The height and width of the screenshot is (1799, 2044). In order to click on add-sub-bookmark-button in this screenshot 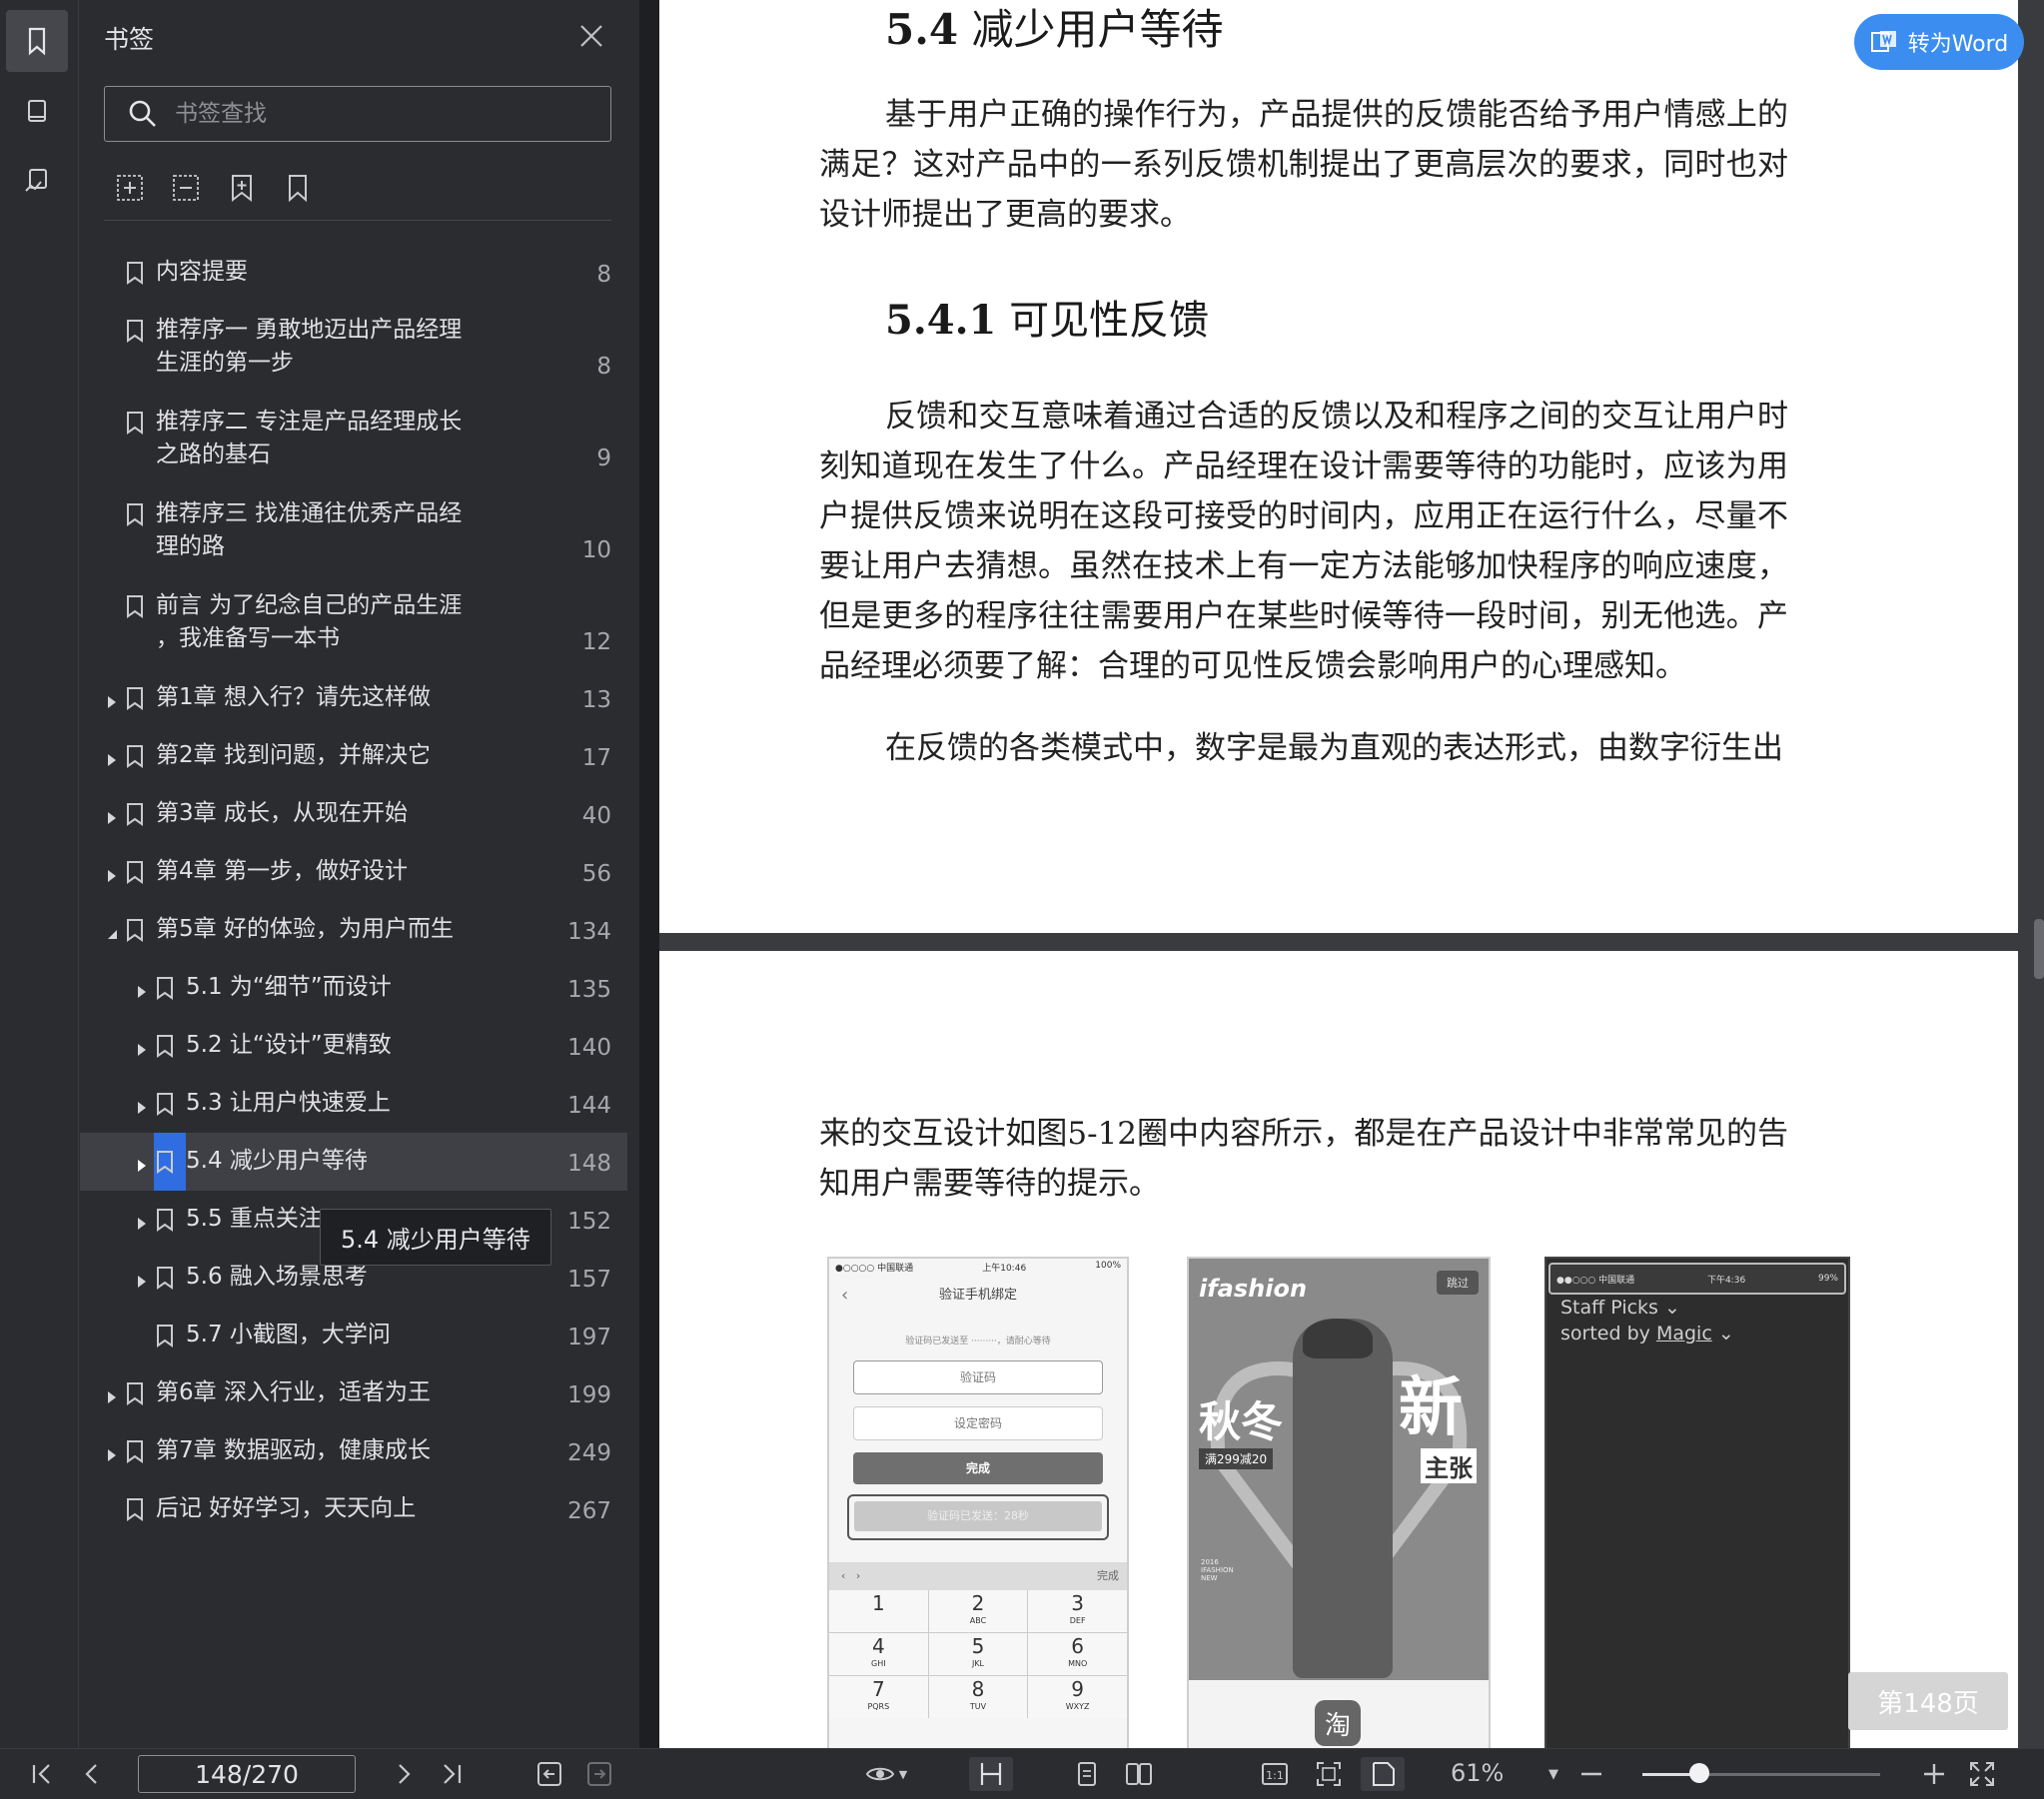, I will do `click(242, 188)`.